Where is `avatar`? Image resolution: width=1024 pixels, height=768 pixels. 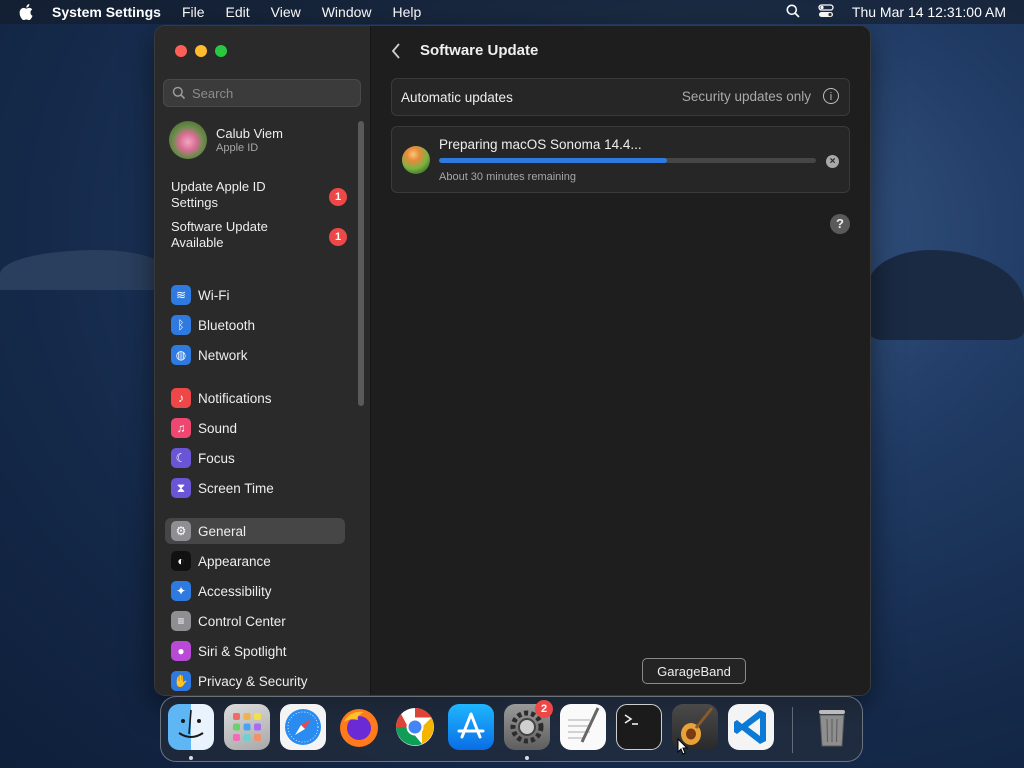
avatar is located at coordinates (188, 140).